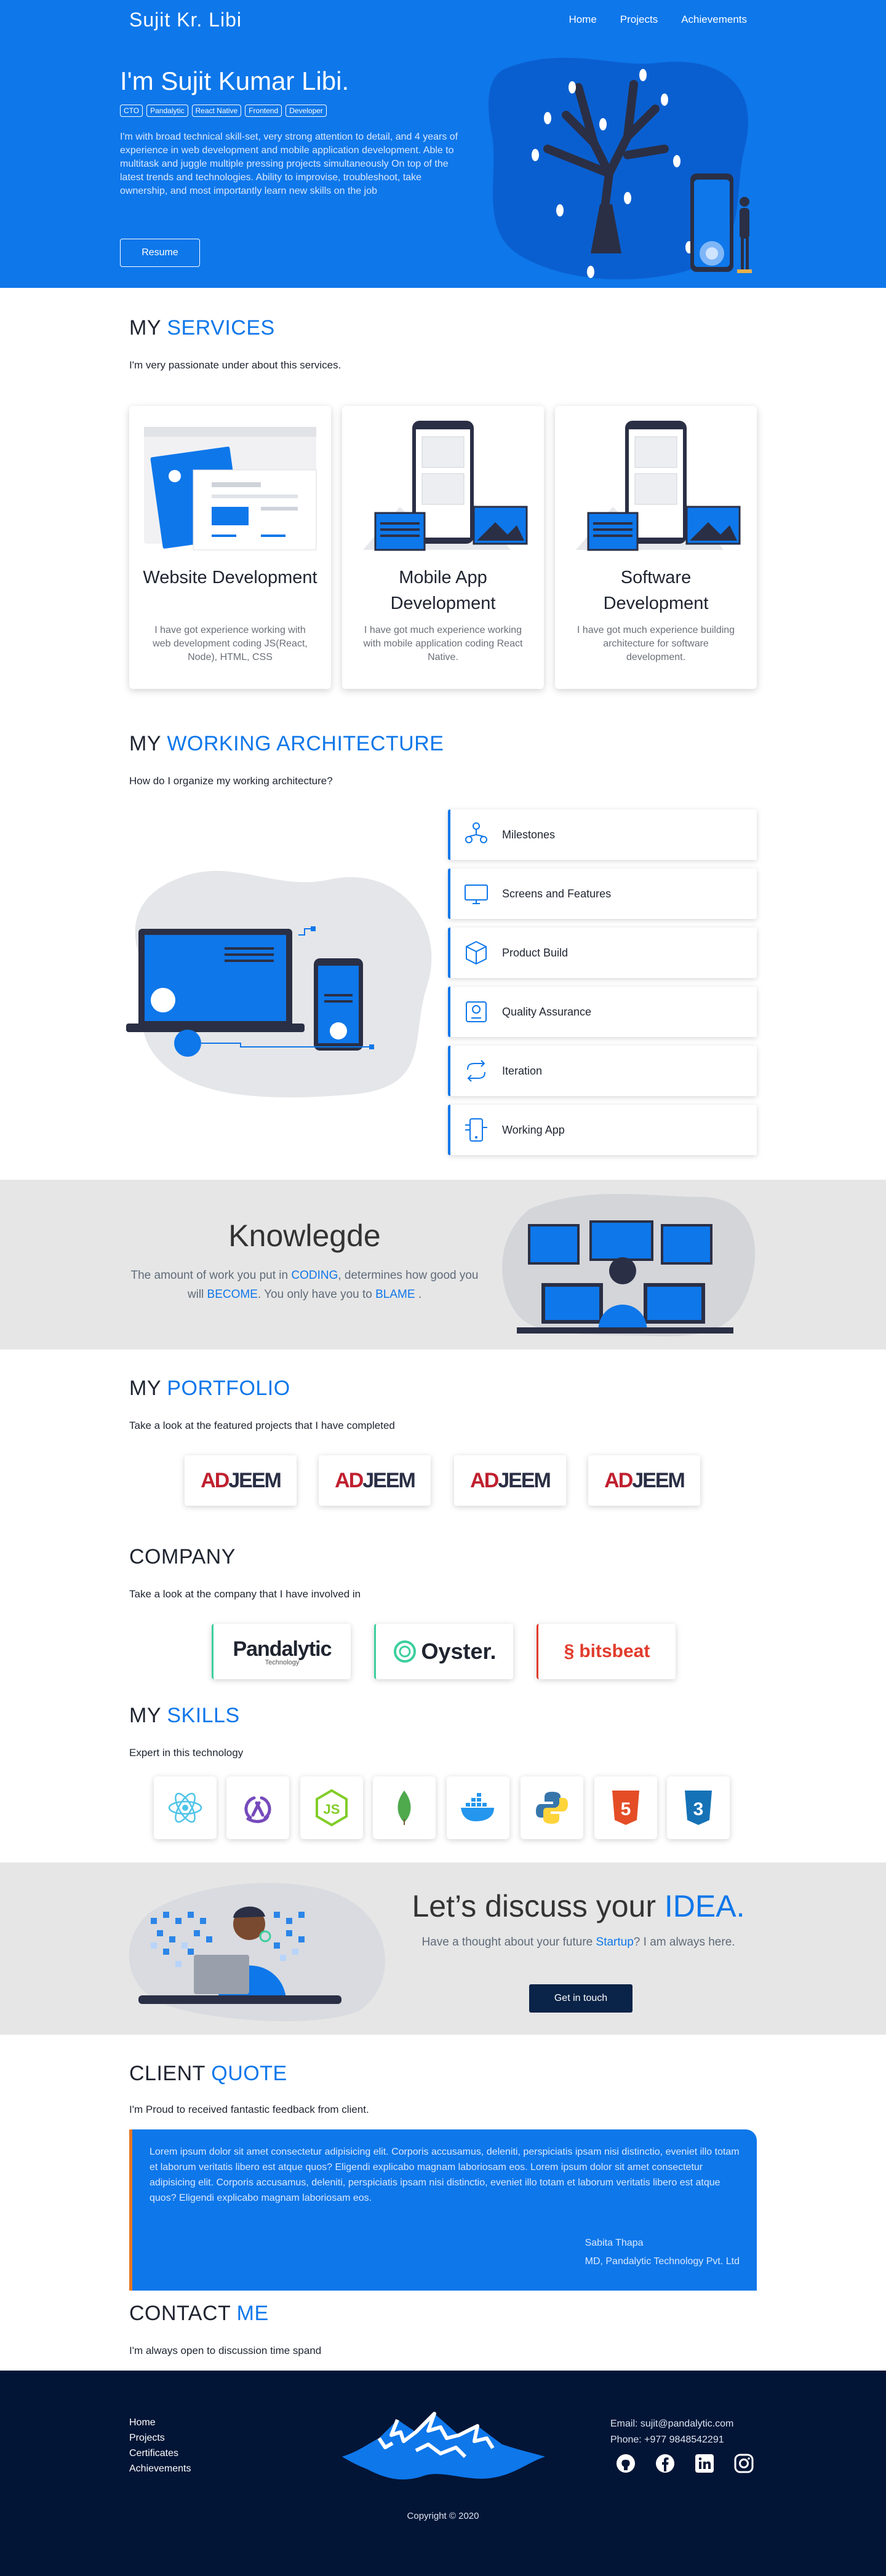 This screenshot has width=886, height=2576. Describe the element at coordinates (286, 743) in the screenshot. I see `architecture-title: MY WORKING ARCHITECTURE` at that location.